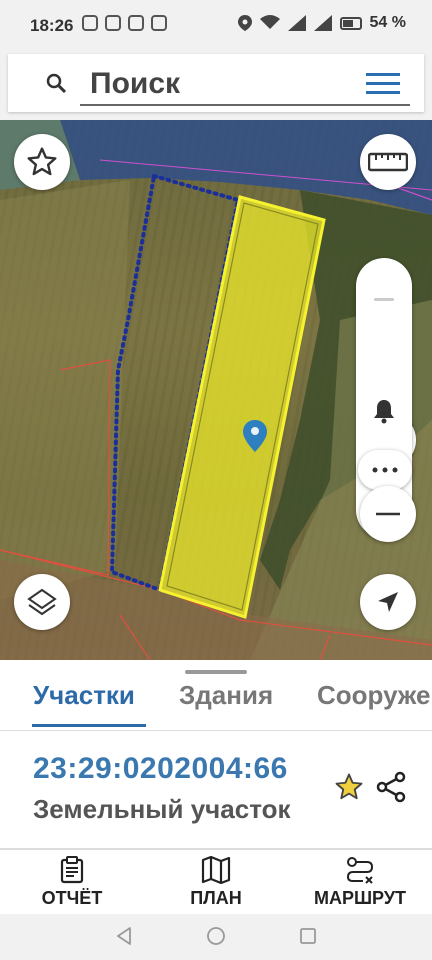  I want to click on favorites-button, so click(42, 162).